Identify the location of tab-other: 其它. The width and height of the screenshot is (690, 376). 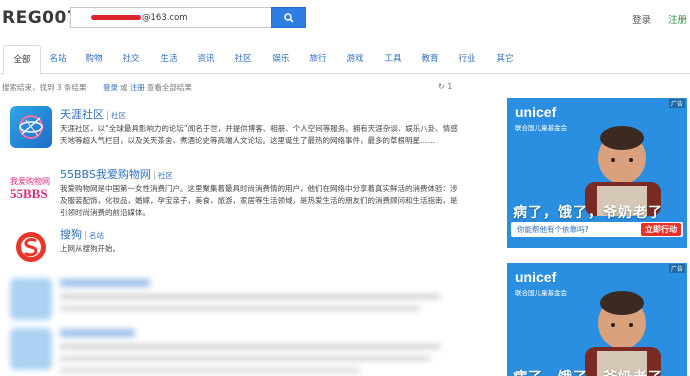
(505, 59).